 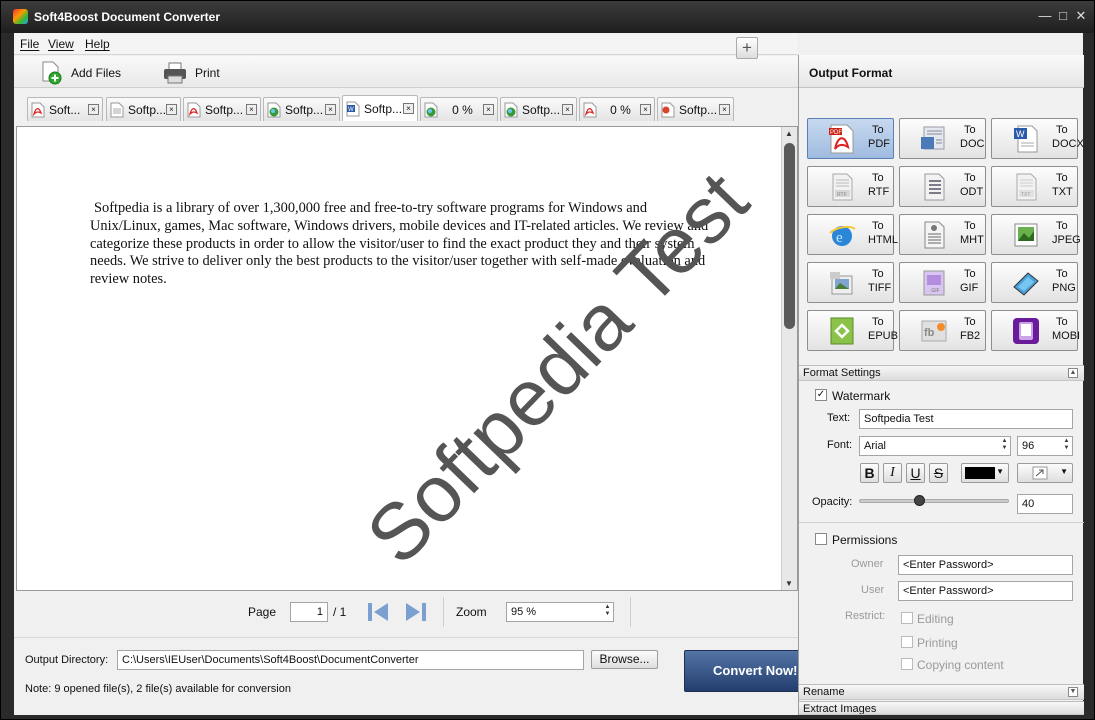 I want to click on editing-checkbox, so click(x=907, y=618).